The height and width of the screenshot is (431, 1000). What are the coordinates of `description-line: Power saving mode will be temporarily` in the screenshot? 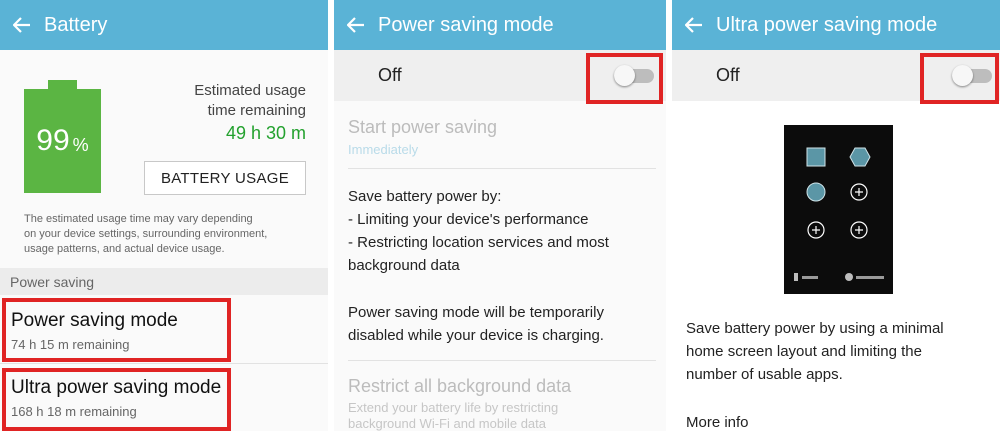 It's located at (476, 312).